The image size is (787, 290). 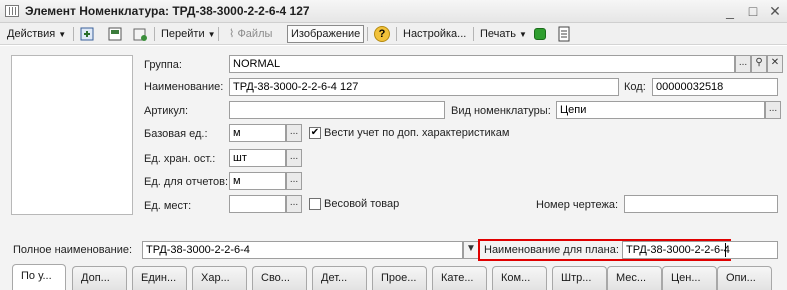 What do you see at coordinates (250, 34) in the screenshot?
I see `files-button: ⌇ Файлы` at bounding box center [250, 34].